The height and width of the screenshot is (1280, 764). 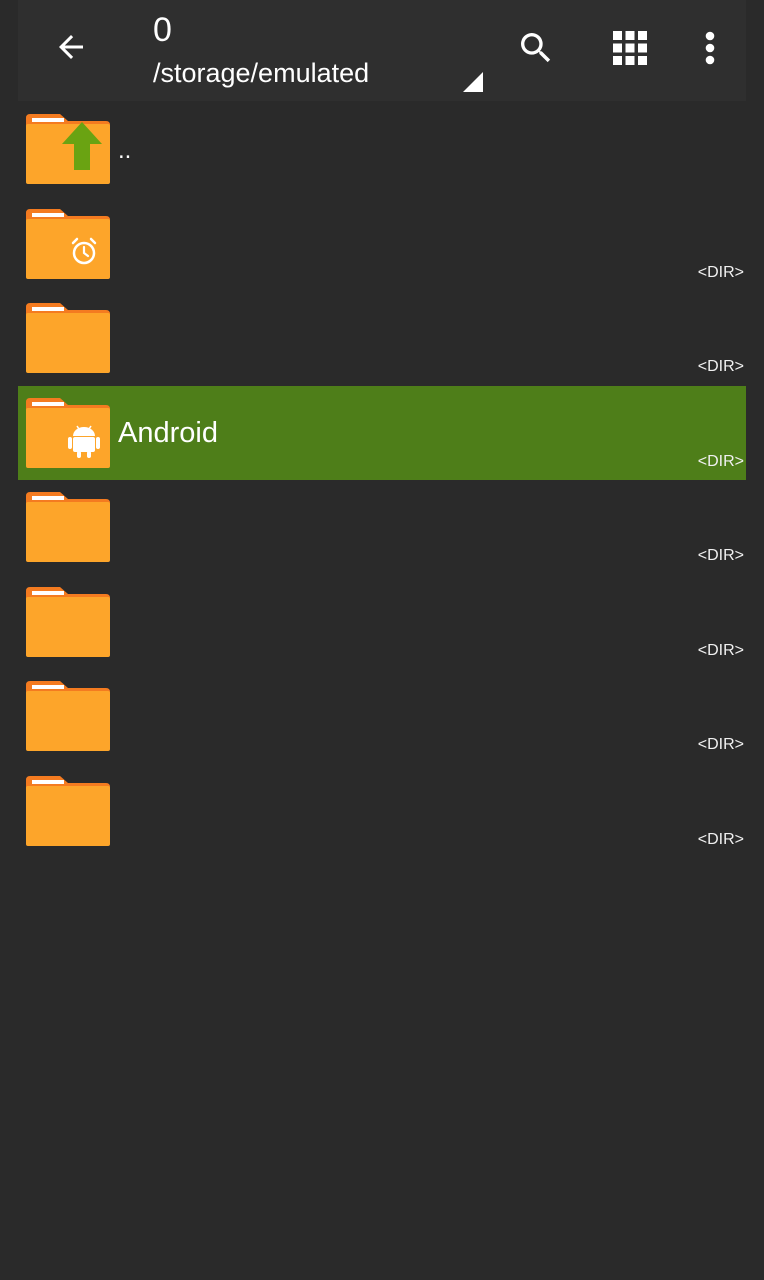 I want to click on list-item-name: Android, so click(x=168, y=432).